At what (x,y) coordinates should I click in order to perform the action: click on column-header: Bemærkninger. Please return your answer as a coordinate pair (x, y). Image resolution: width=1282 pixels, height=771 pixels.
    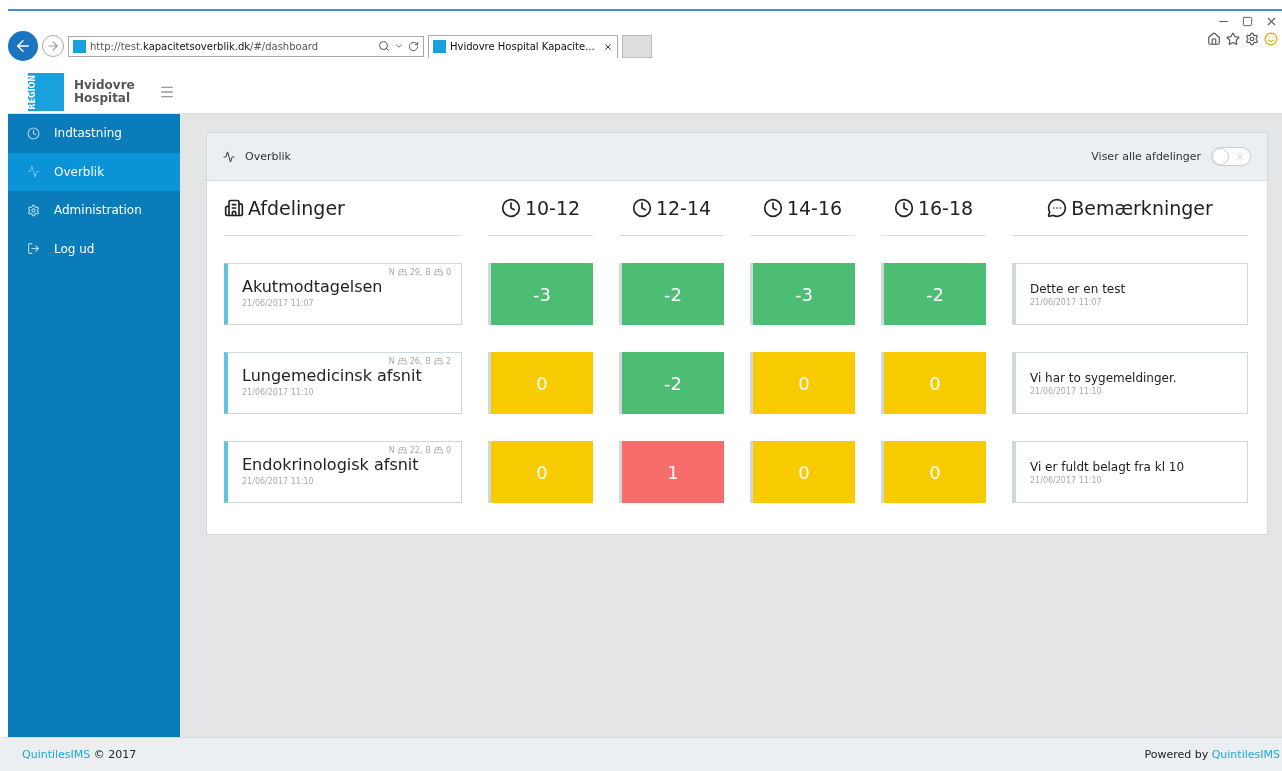
    Looking at the image, I should click on (1130, 208).